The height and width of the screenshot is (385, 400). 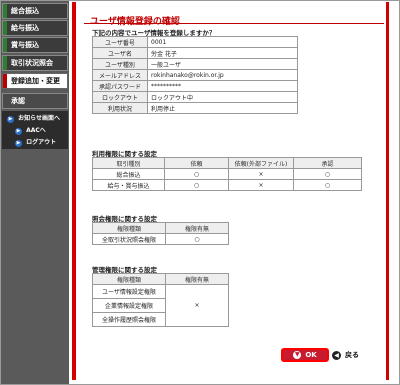 I want to click on field-value: rokinhanako@rokin.or.jp, so click(x=222, y=75).